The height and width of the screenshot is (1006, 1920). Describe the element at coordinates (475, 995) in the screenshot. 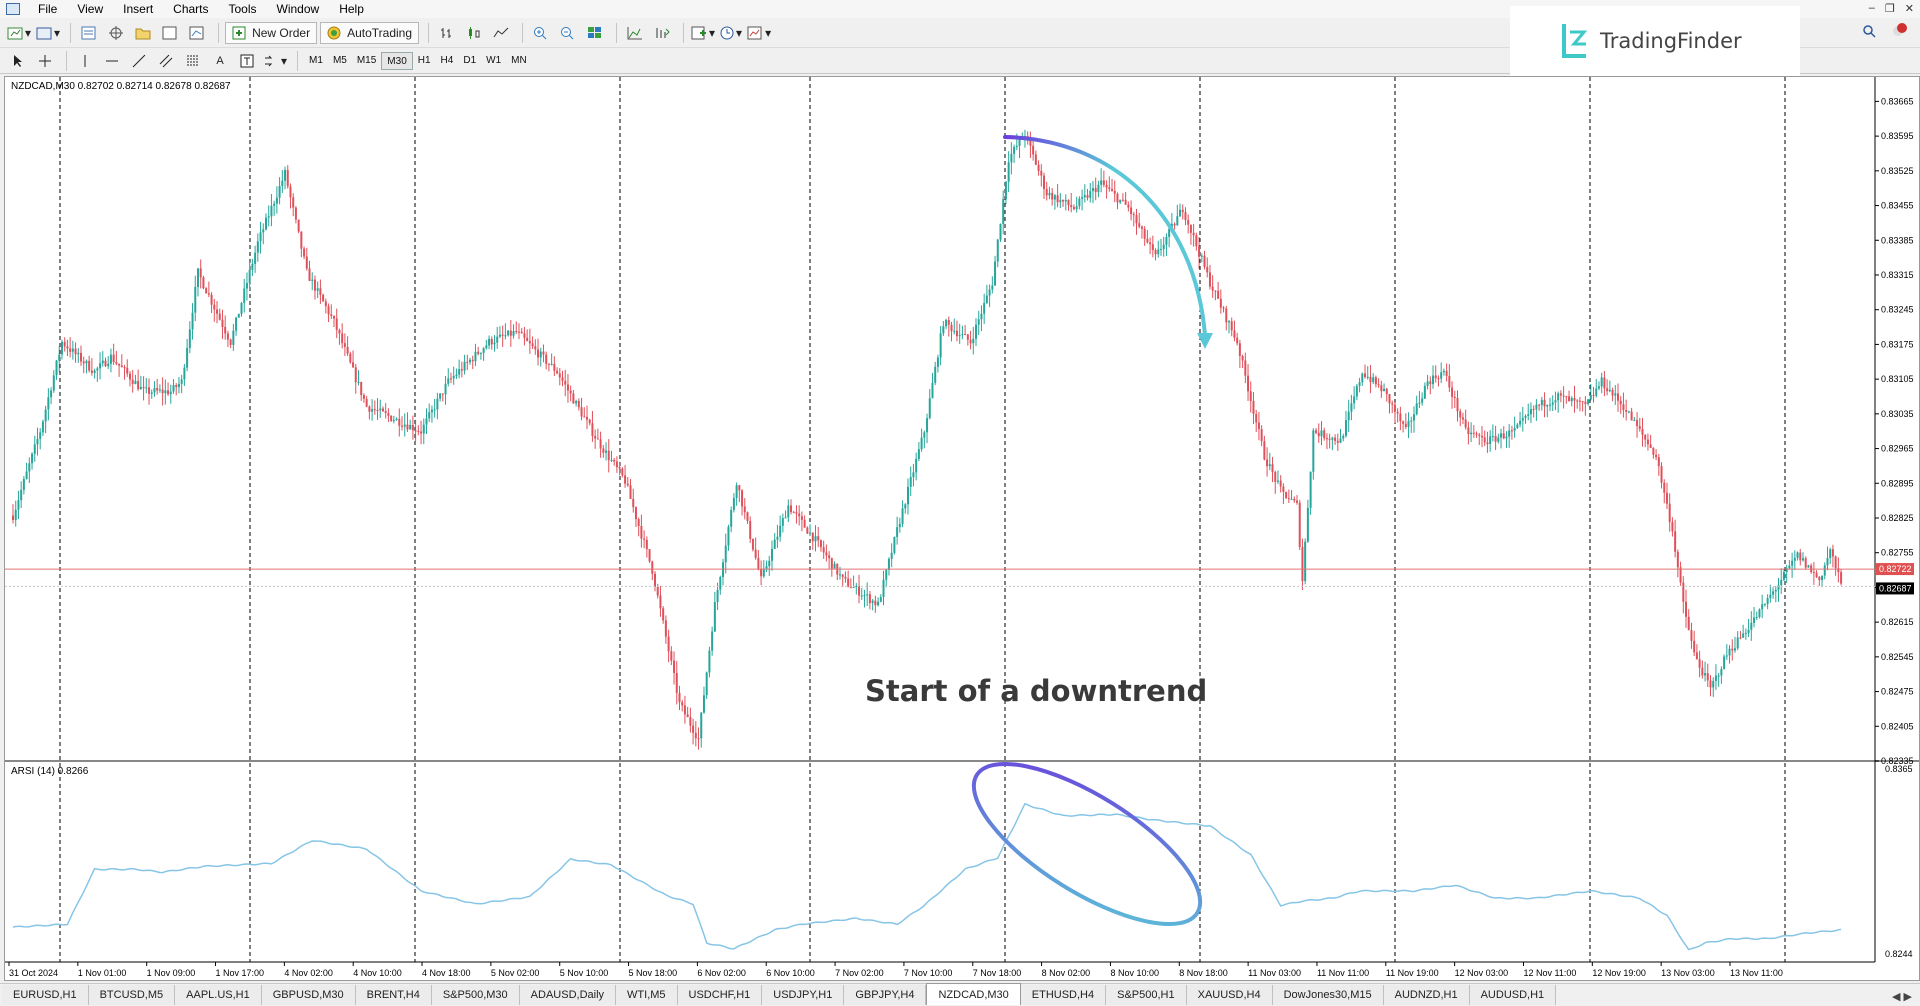

I see `chart-tab-s-p500-m30: S&P500,M30` at that location.